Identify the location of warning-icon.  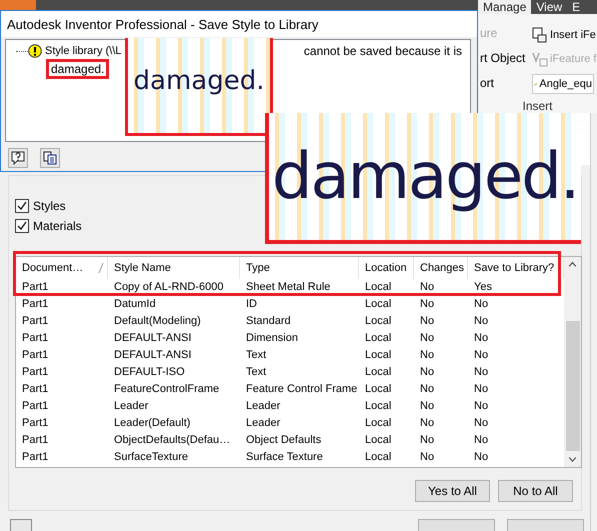
(35, 51).